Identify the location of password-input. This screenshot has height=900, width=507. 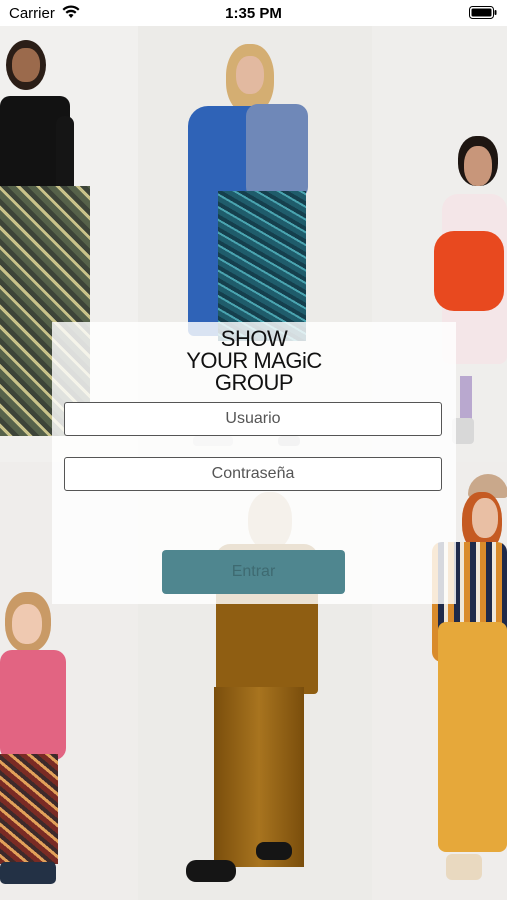
(253, 474).